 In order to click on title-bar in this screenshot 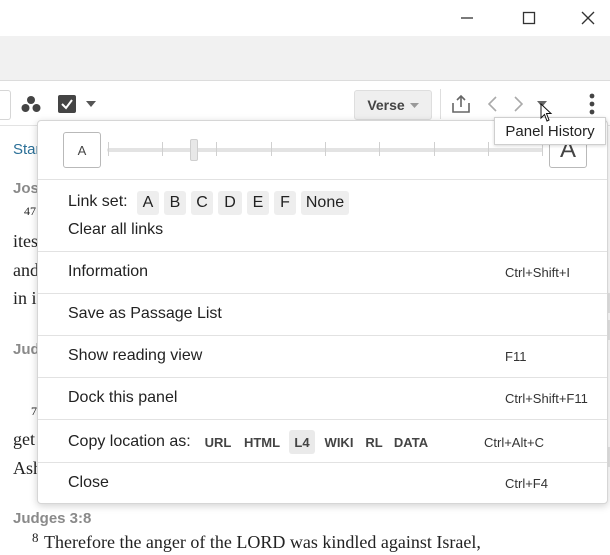, I will do `click(305, 18)`.